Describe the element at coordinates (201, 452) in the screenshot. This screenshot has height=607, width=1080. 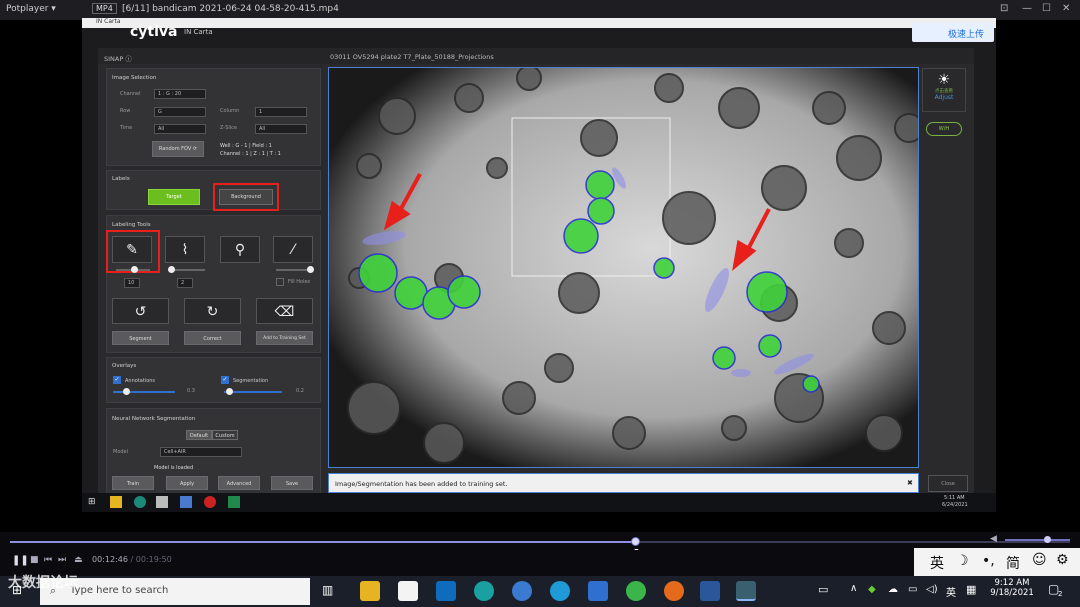
I see `model-select: Cell+AIR` at that location.